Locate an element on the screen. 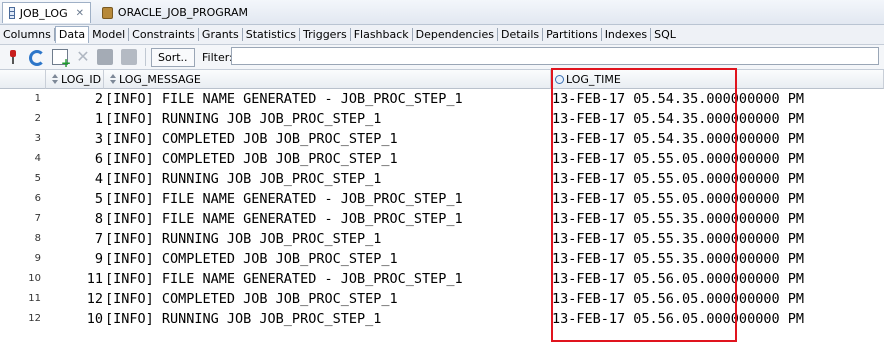  log-id-cell: 2 is located at coordinates (80, 99).